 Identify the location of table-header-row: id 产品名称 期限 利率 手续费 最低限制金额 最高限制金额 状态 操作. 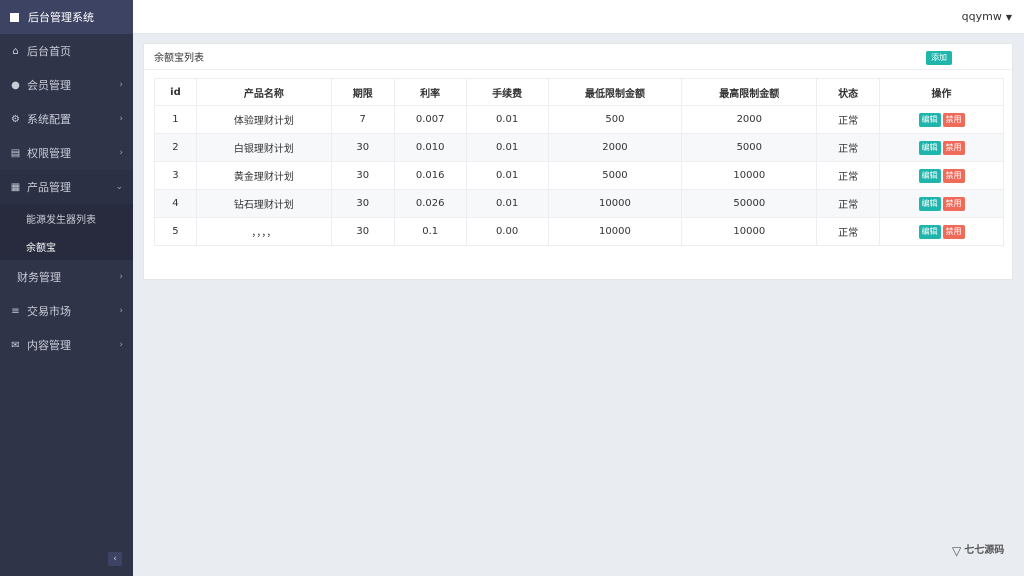
(579, 92).